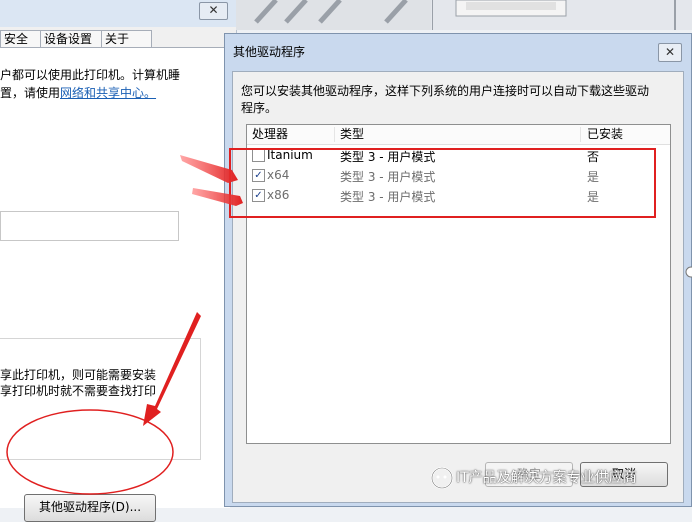 The height and width of the screenshot is (522, 692). I want to click on network-sharing-center-link: 网络和共享中心。, so click(108, 93).